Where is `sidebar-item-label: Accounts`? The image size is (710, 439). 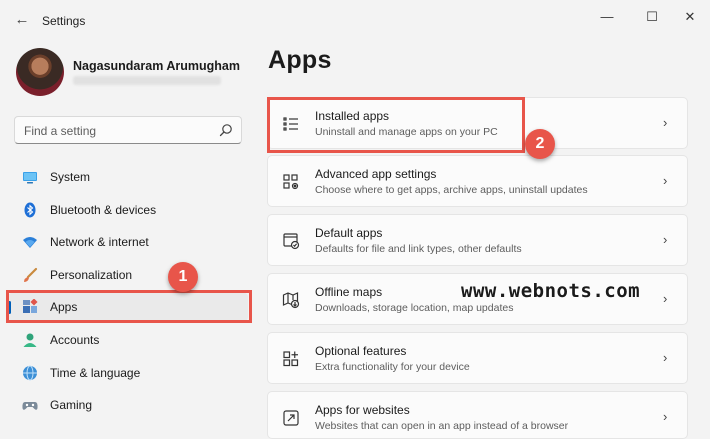 sidebar-item-label: Accounts is located at coordinates (75, 340).